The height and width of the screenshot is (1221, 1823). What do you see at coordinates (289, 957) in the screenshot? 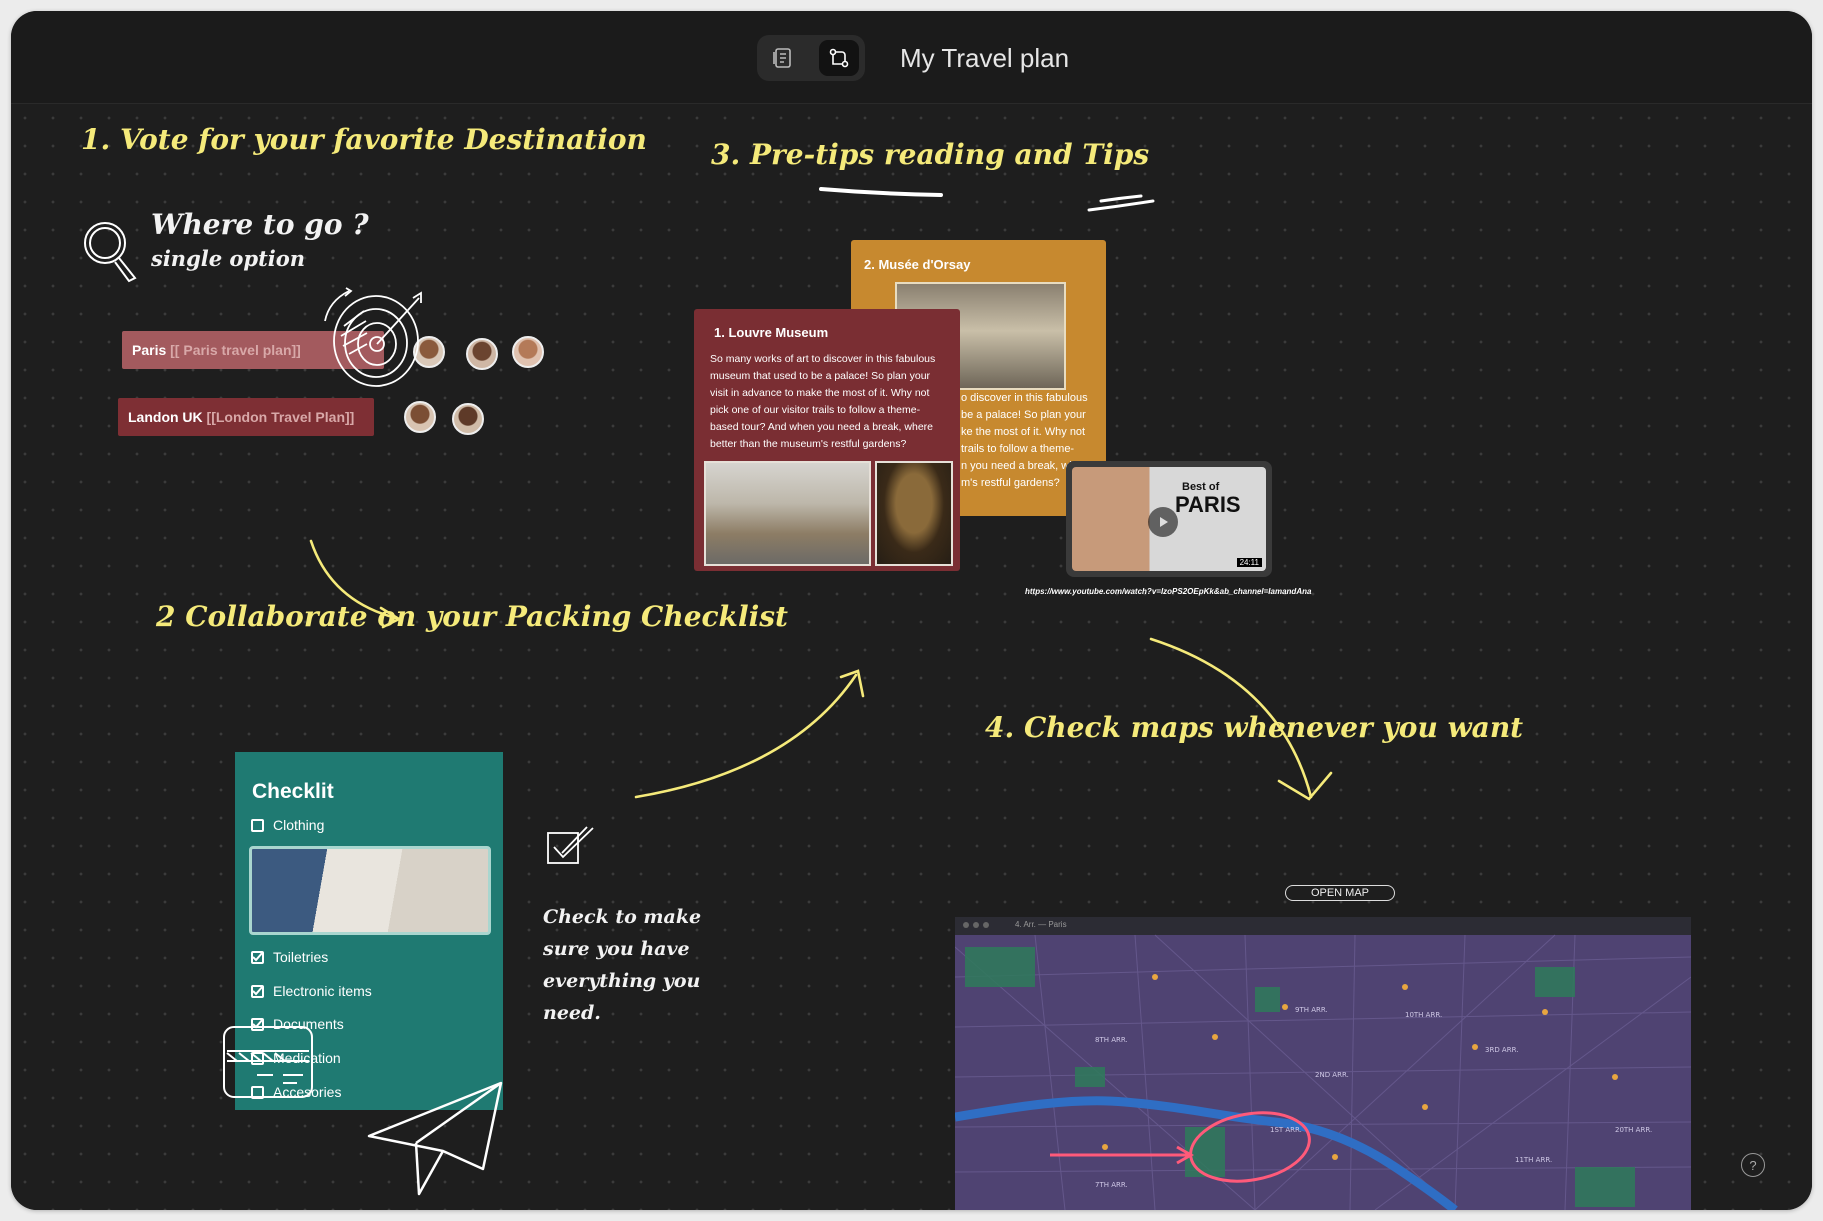
I see `checklist-item: Toiletries` at bounding box center [289, 957].